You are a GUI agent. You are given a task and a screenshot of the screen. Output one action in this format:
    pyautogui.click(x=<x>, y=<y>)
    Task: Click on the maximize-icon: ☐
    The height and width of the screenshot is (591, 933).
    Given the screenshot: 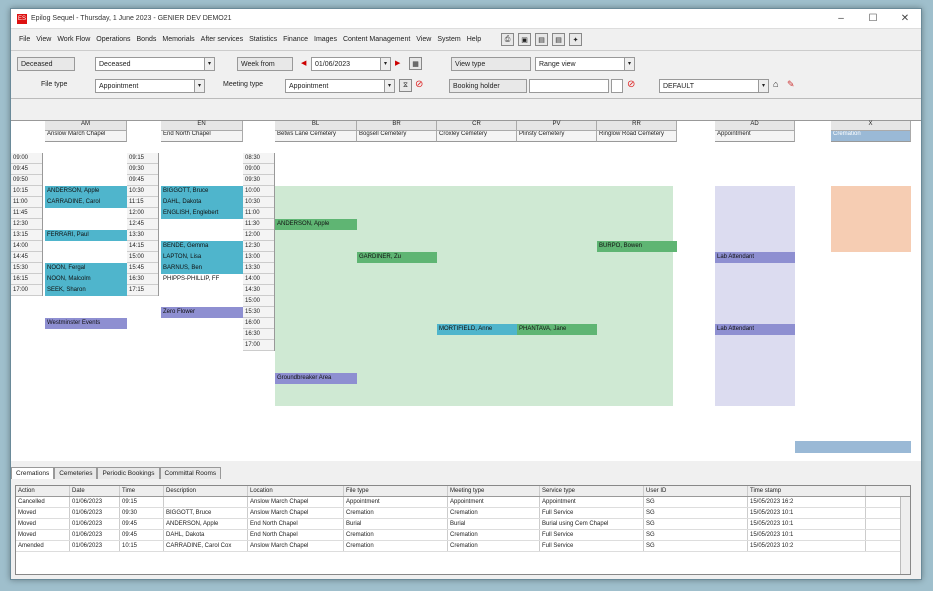 What is the action you would take?
    pyautogui.click(x=873, y=18)
    